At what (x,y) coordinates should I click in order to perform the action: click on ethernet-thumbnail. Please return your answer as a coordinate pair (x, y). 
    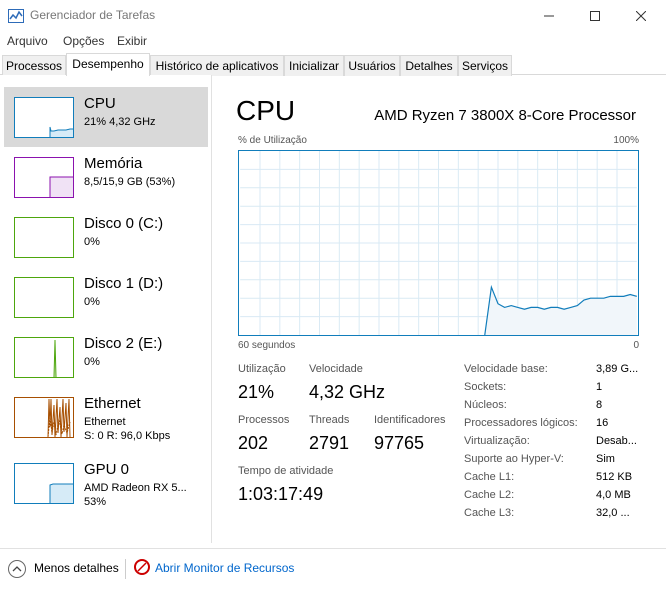
    Looking at the image, I should click on (44, 417).